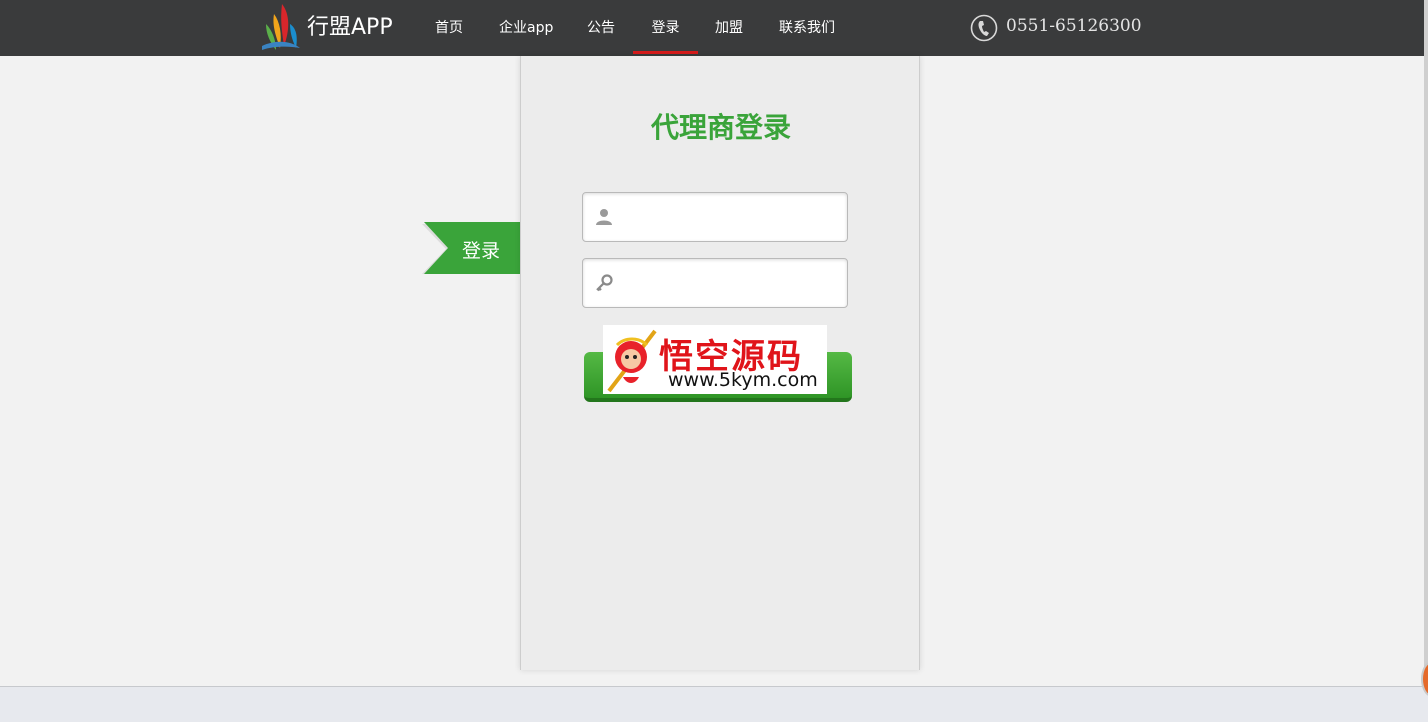  I want to click on user-icon, so click(604, 217).